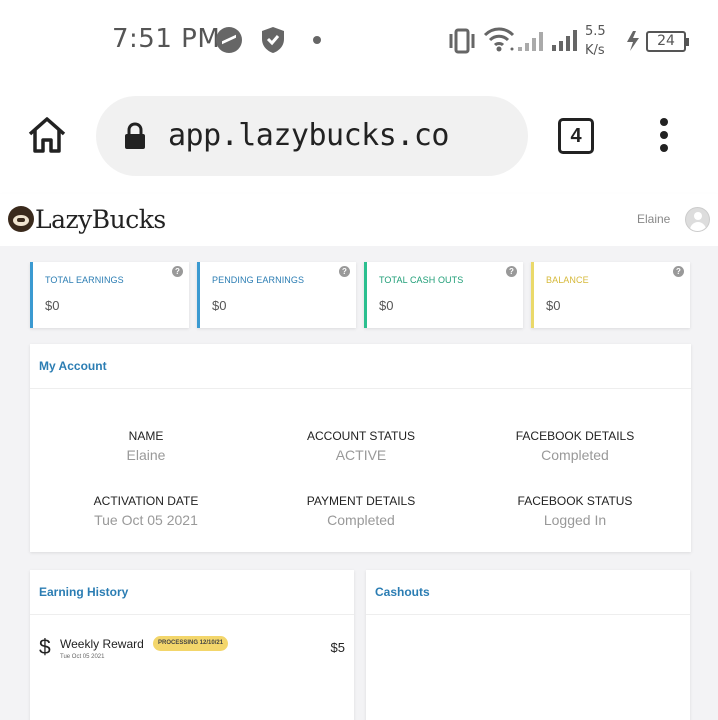  Describe the element at coordinates (337, 647) in the screenshot. I see `earning-amount: $5` at that location.